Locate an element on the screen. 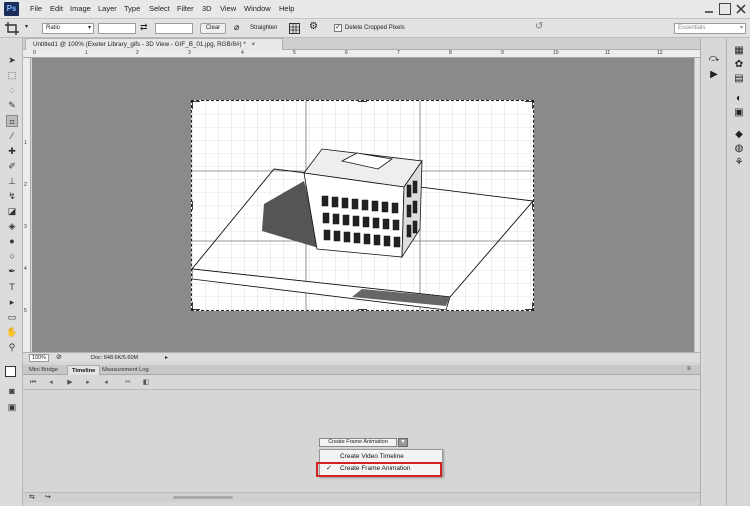 The image size is (750, 506). lasso-tool-icon: ◌ is located at coordinates (12, 90).